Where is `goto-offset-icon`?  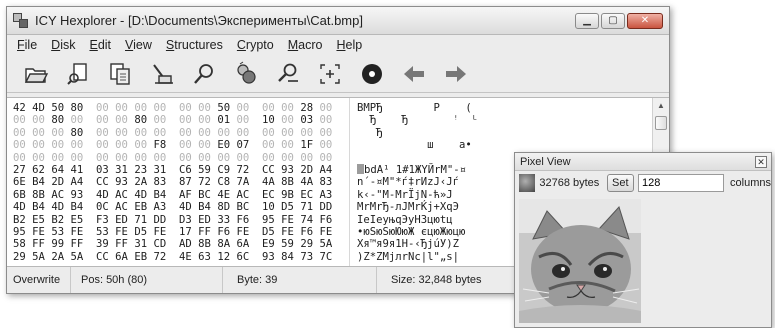 goto-offset-icon is located at coordinates (330, 74).